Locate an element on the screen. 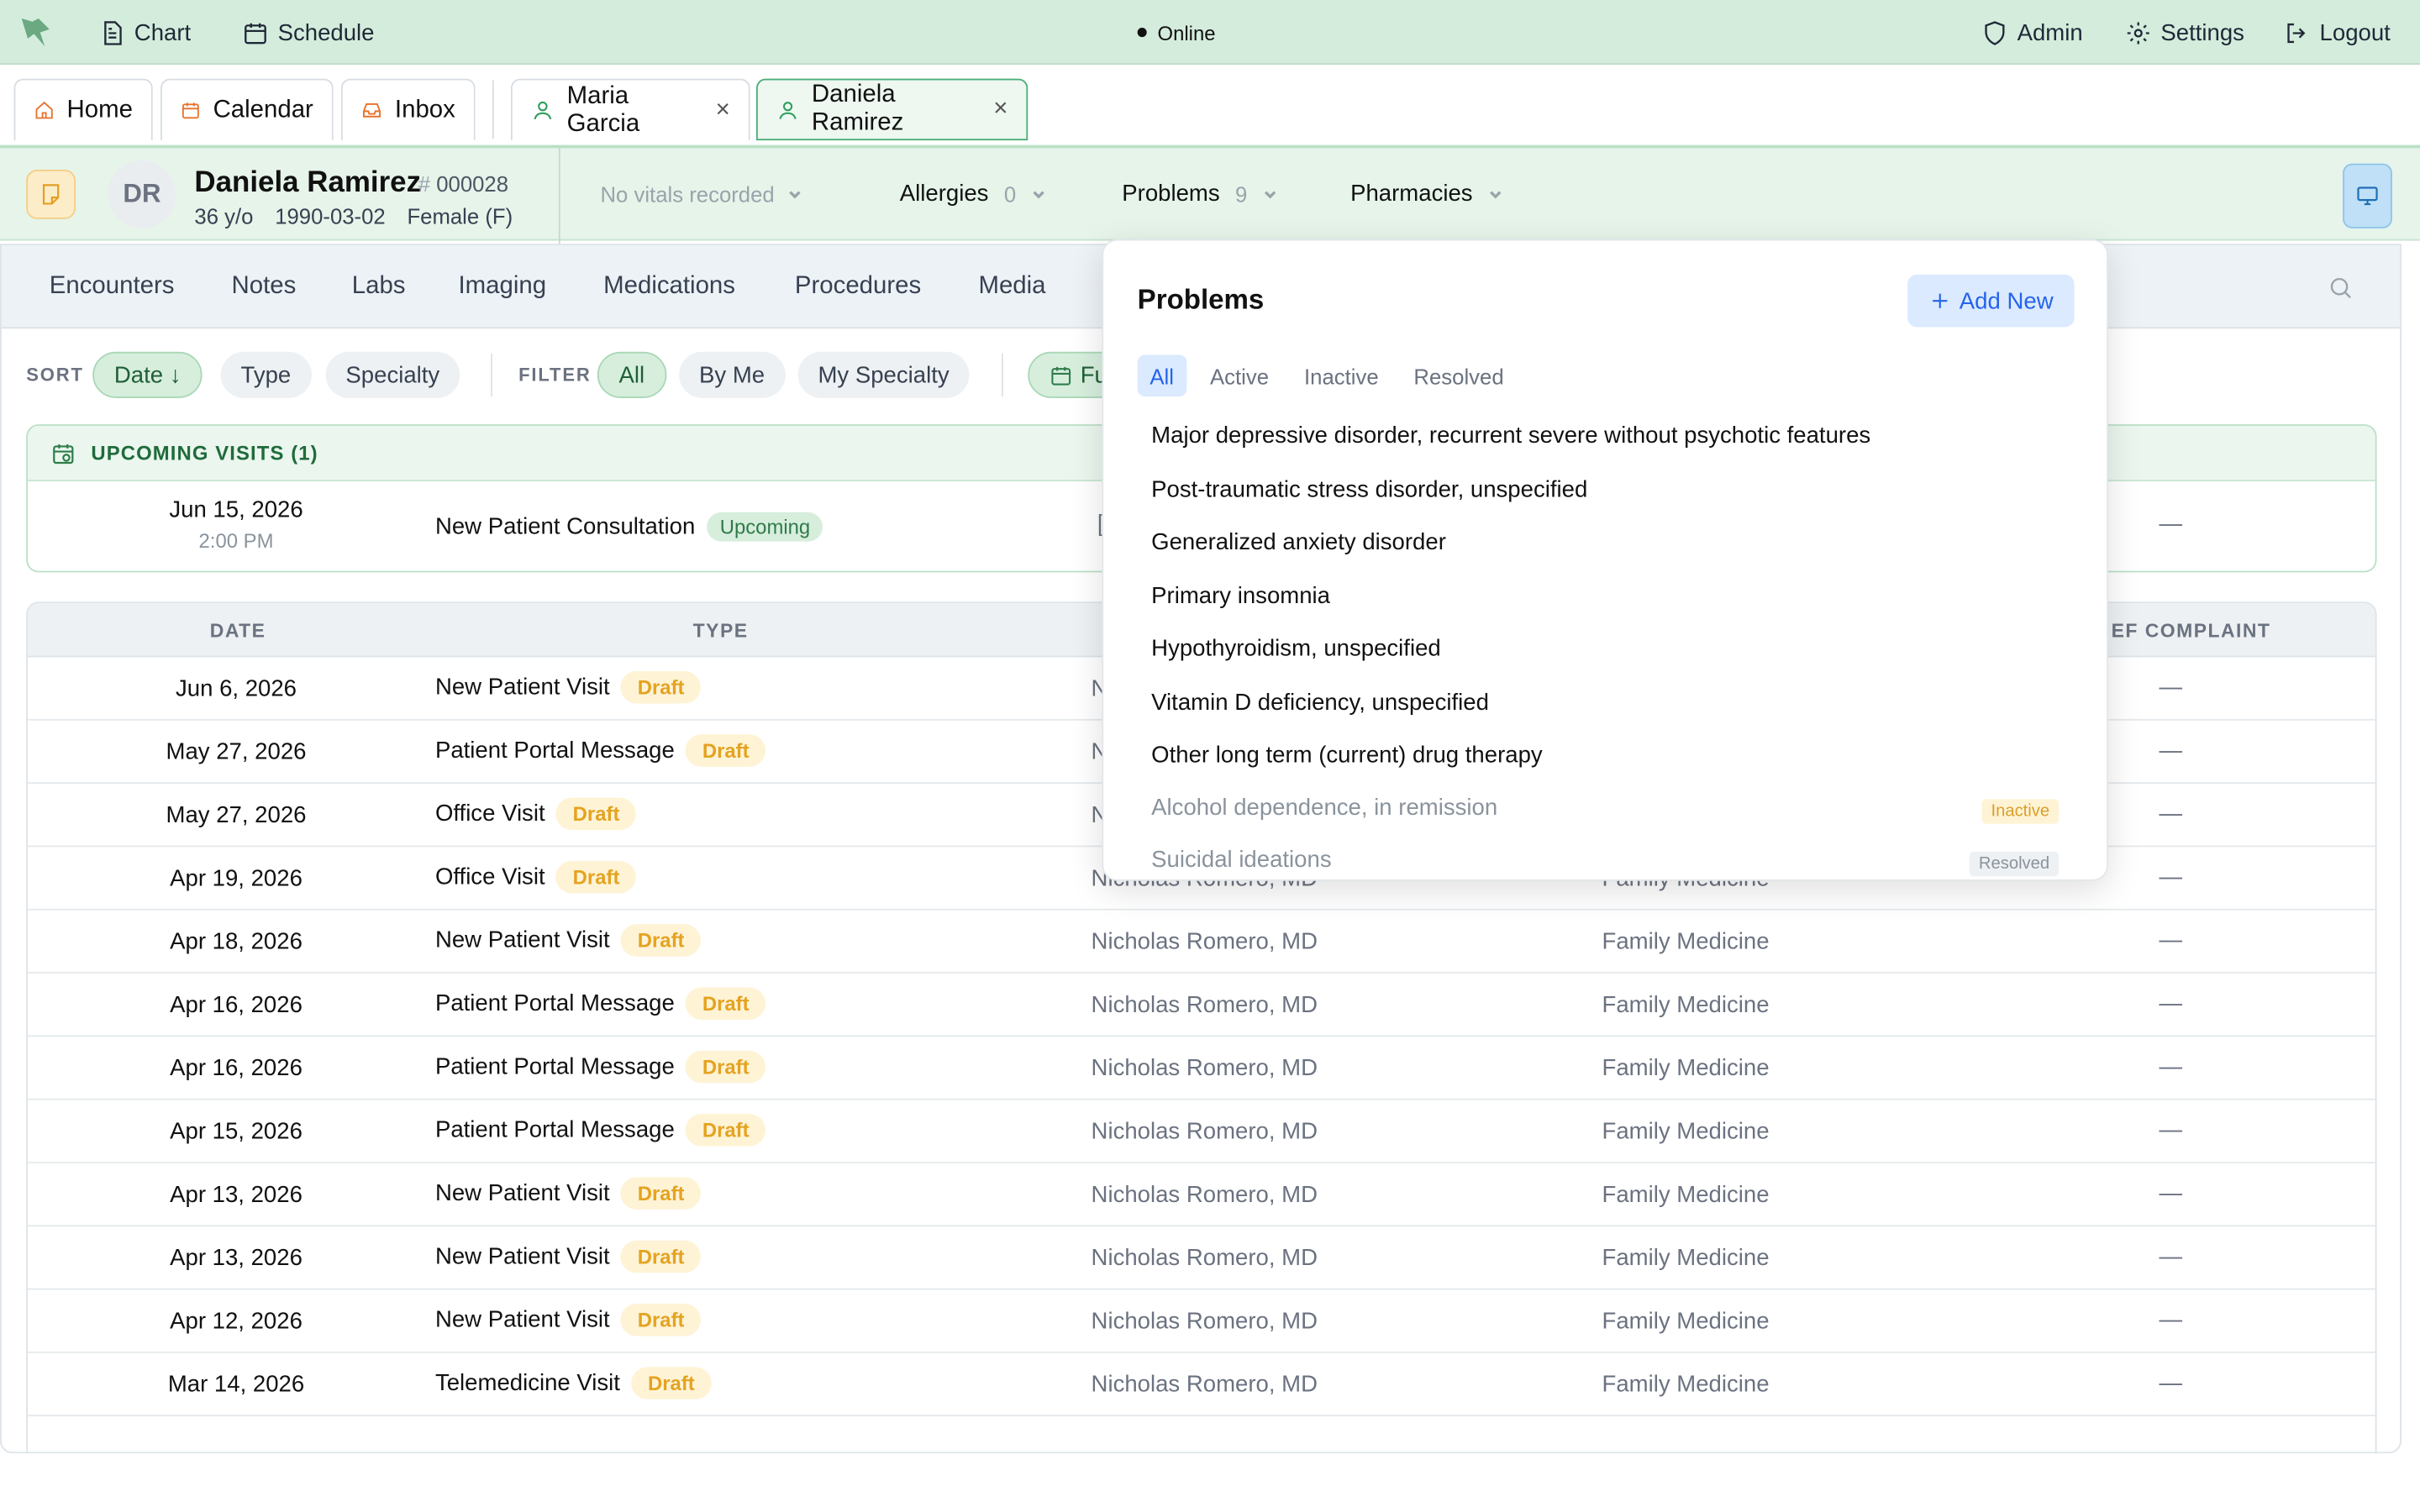 The image size is (2420, 1512). column-header-complaint: EF COMPLAINT is located at coordinates (2191, 631).